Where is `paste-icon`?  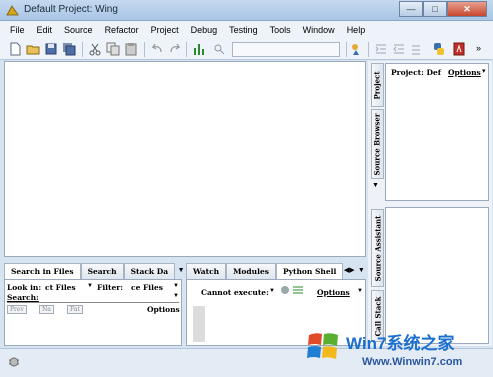 paste-icon is located at coordinates (131, 49).